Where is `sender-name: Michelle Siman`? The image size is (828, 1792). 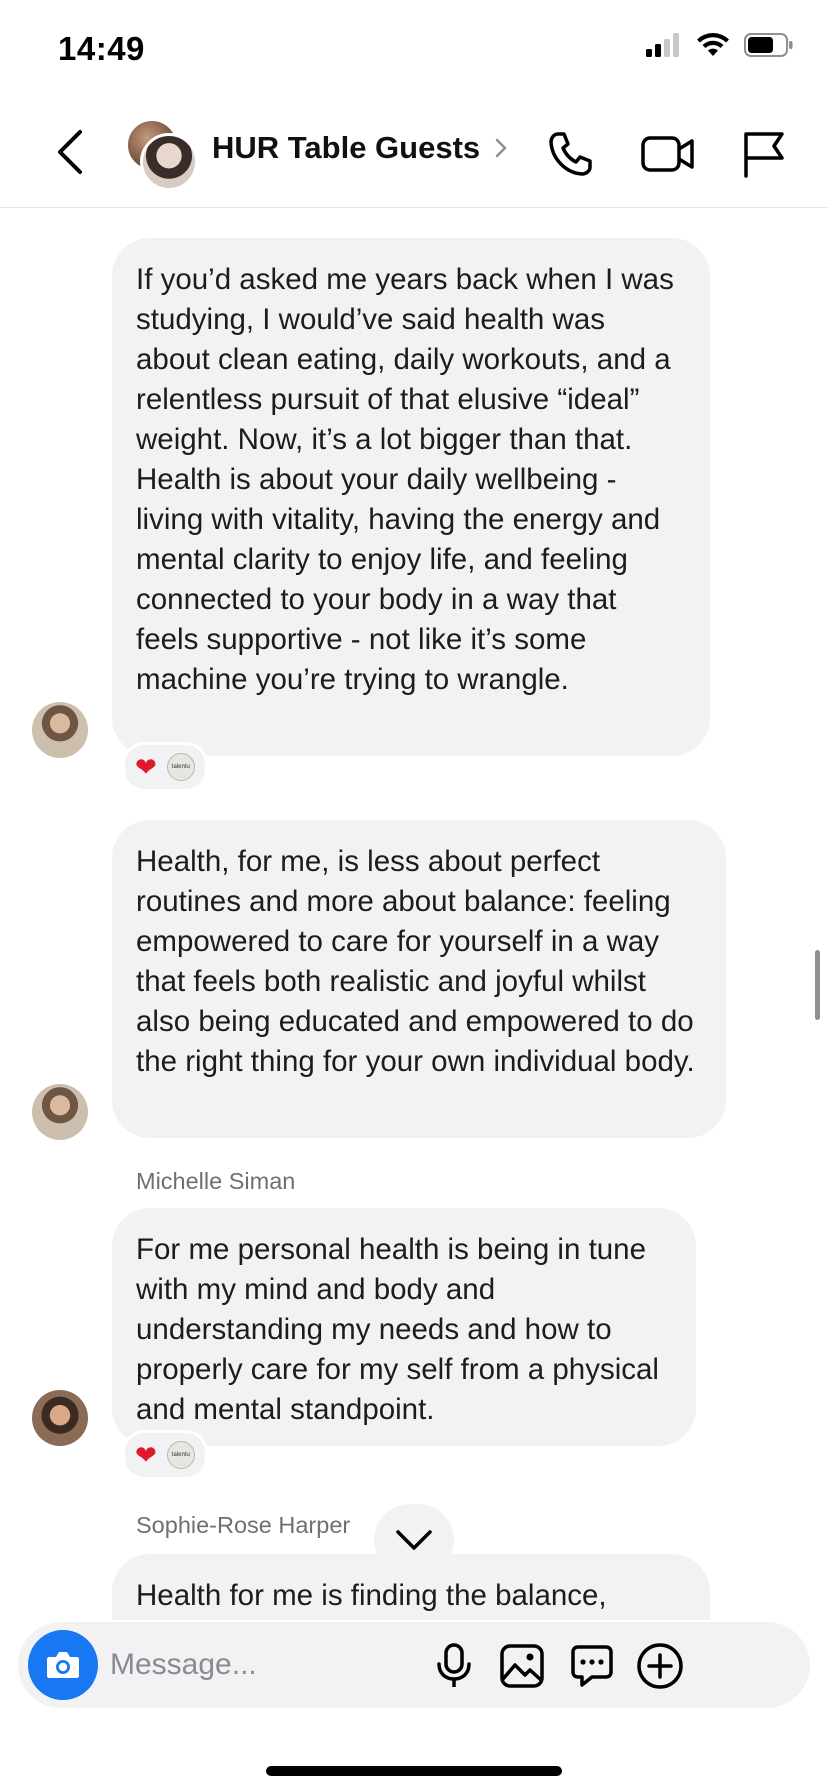 sender-name: Michelle Siman is located at coordinates (216, 1181).